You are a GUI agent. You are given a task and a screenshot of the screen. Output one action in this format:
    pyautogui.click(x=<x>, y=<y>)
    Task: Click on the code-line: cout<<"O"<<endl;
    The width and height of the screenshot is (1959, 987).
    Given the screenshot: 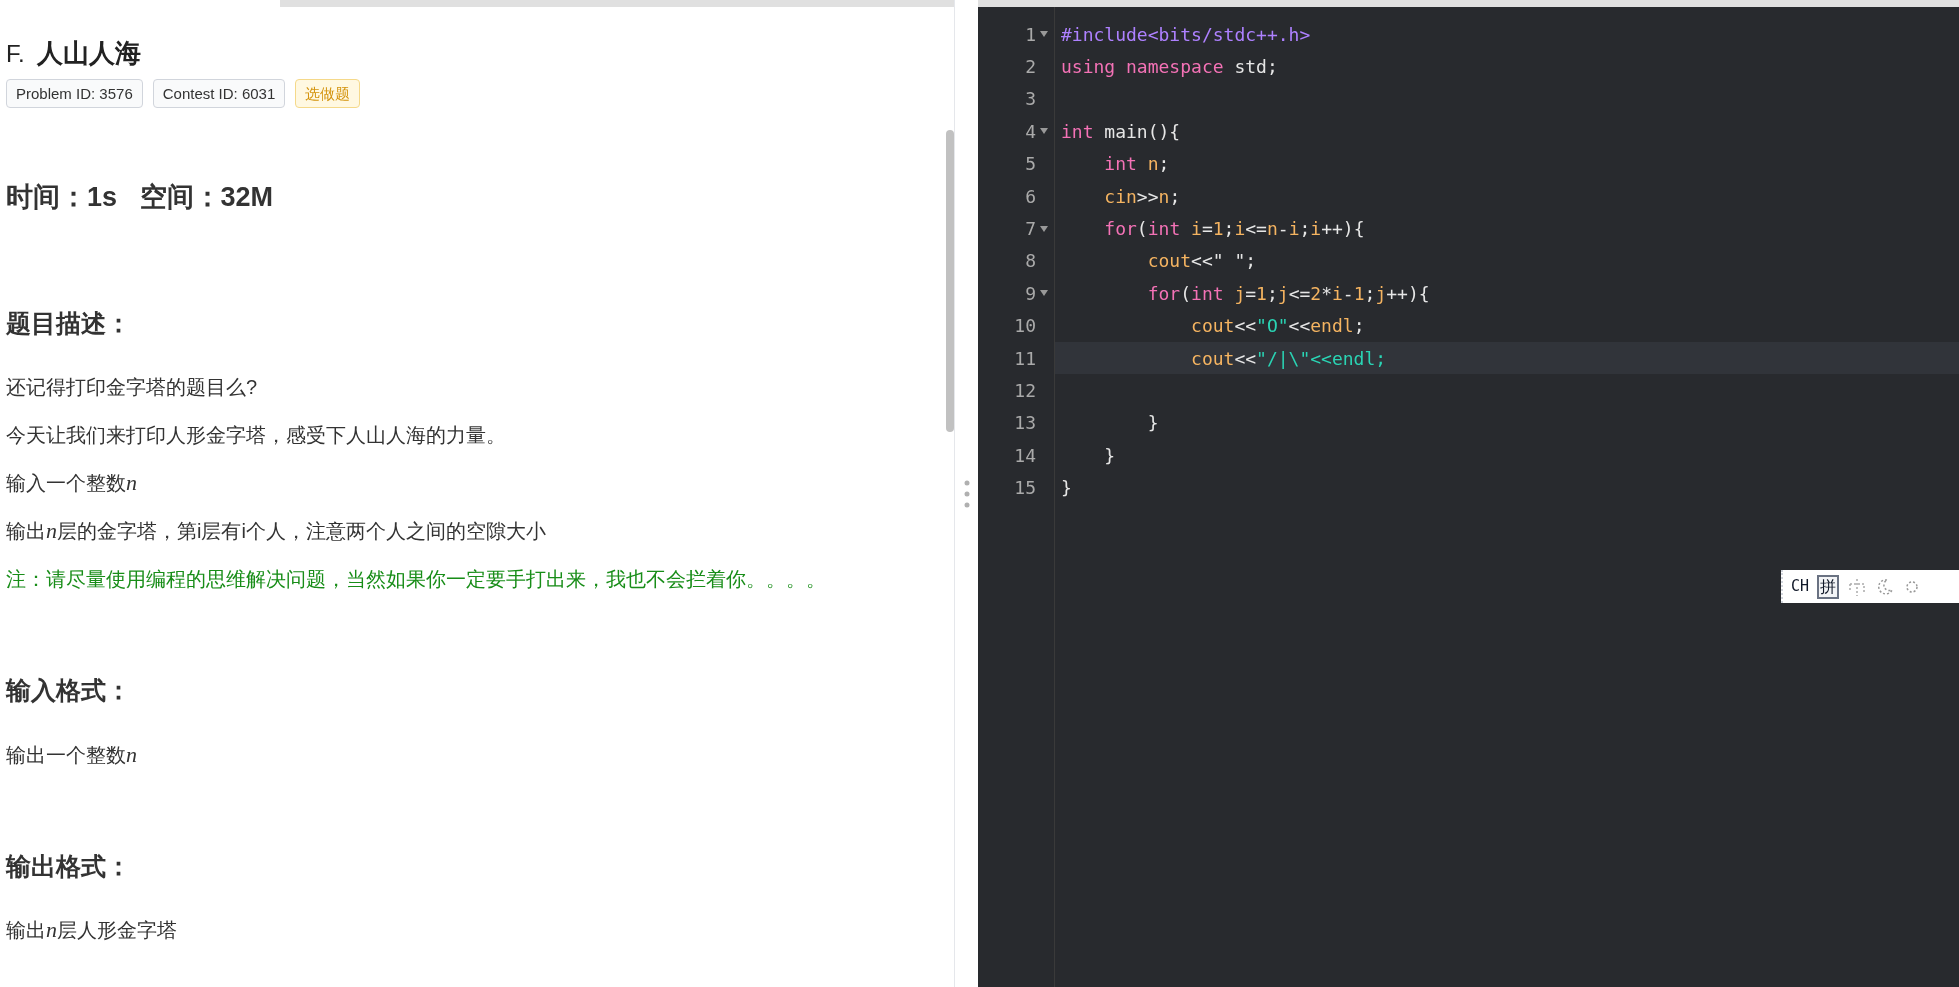 What is the action you would take?
    pyautogui.click(x=1278, y=326)
    